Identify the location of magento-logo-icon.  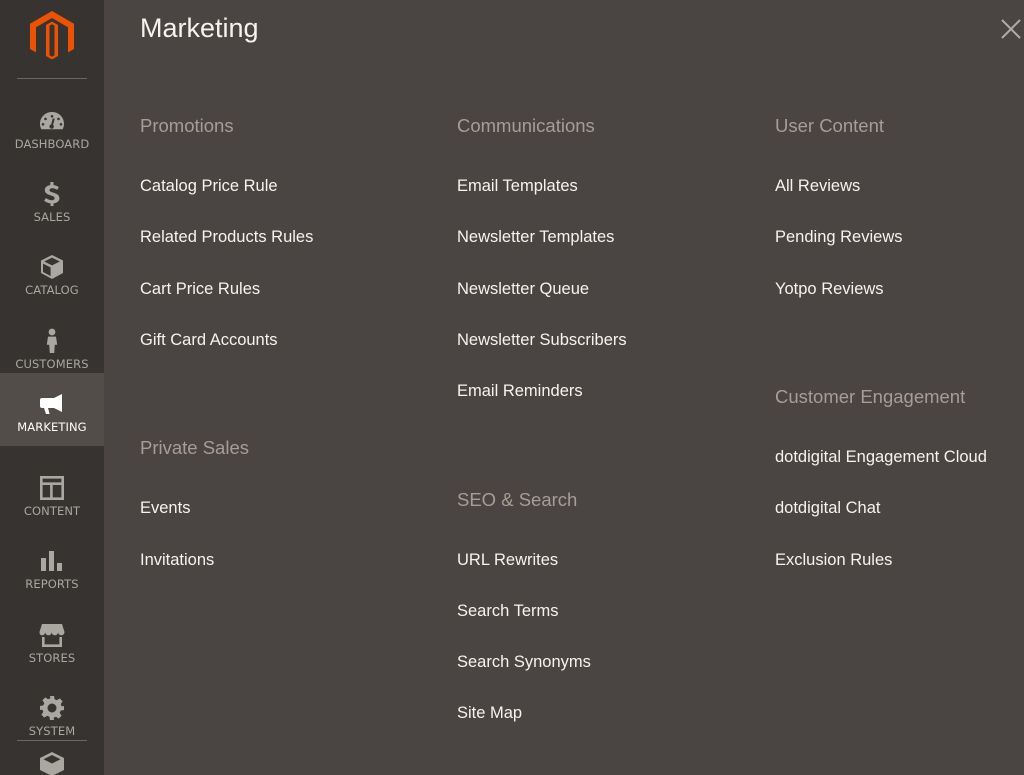
(52, 35).